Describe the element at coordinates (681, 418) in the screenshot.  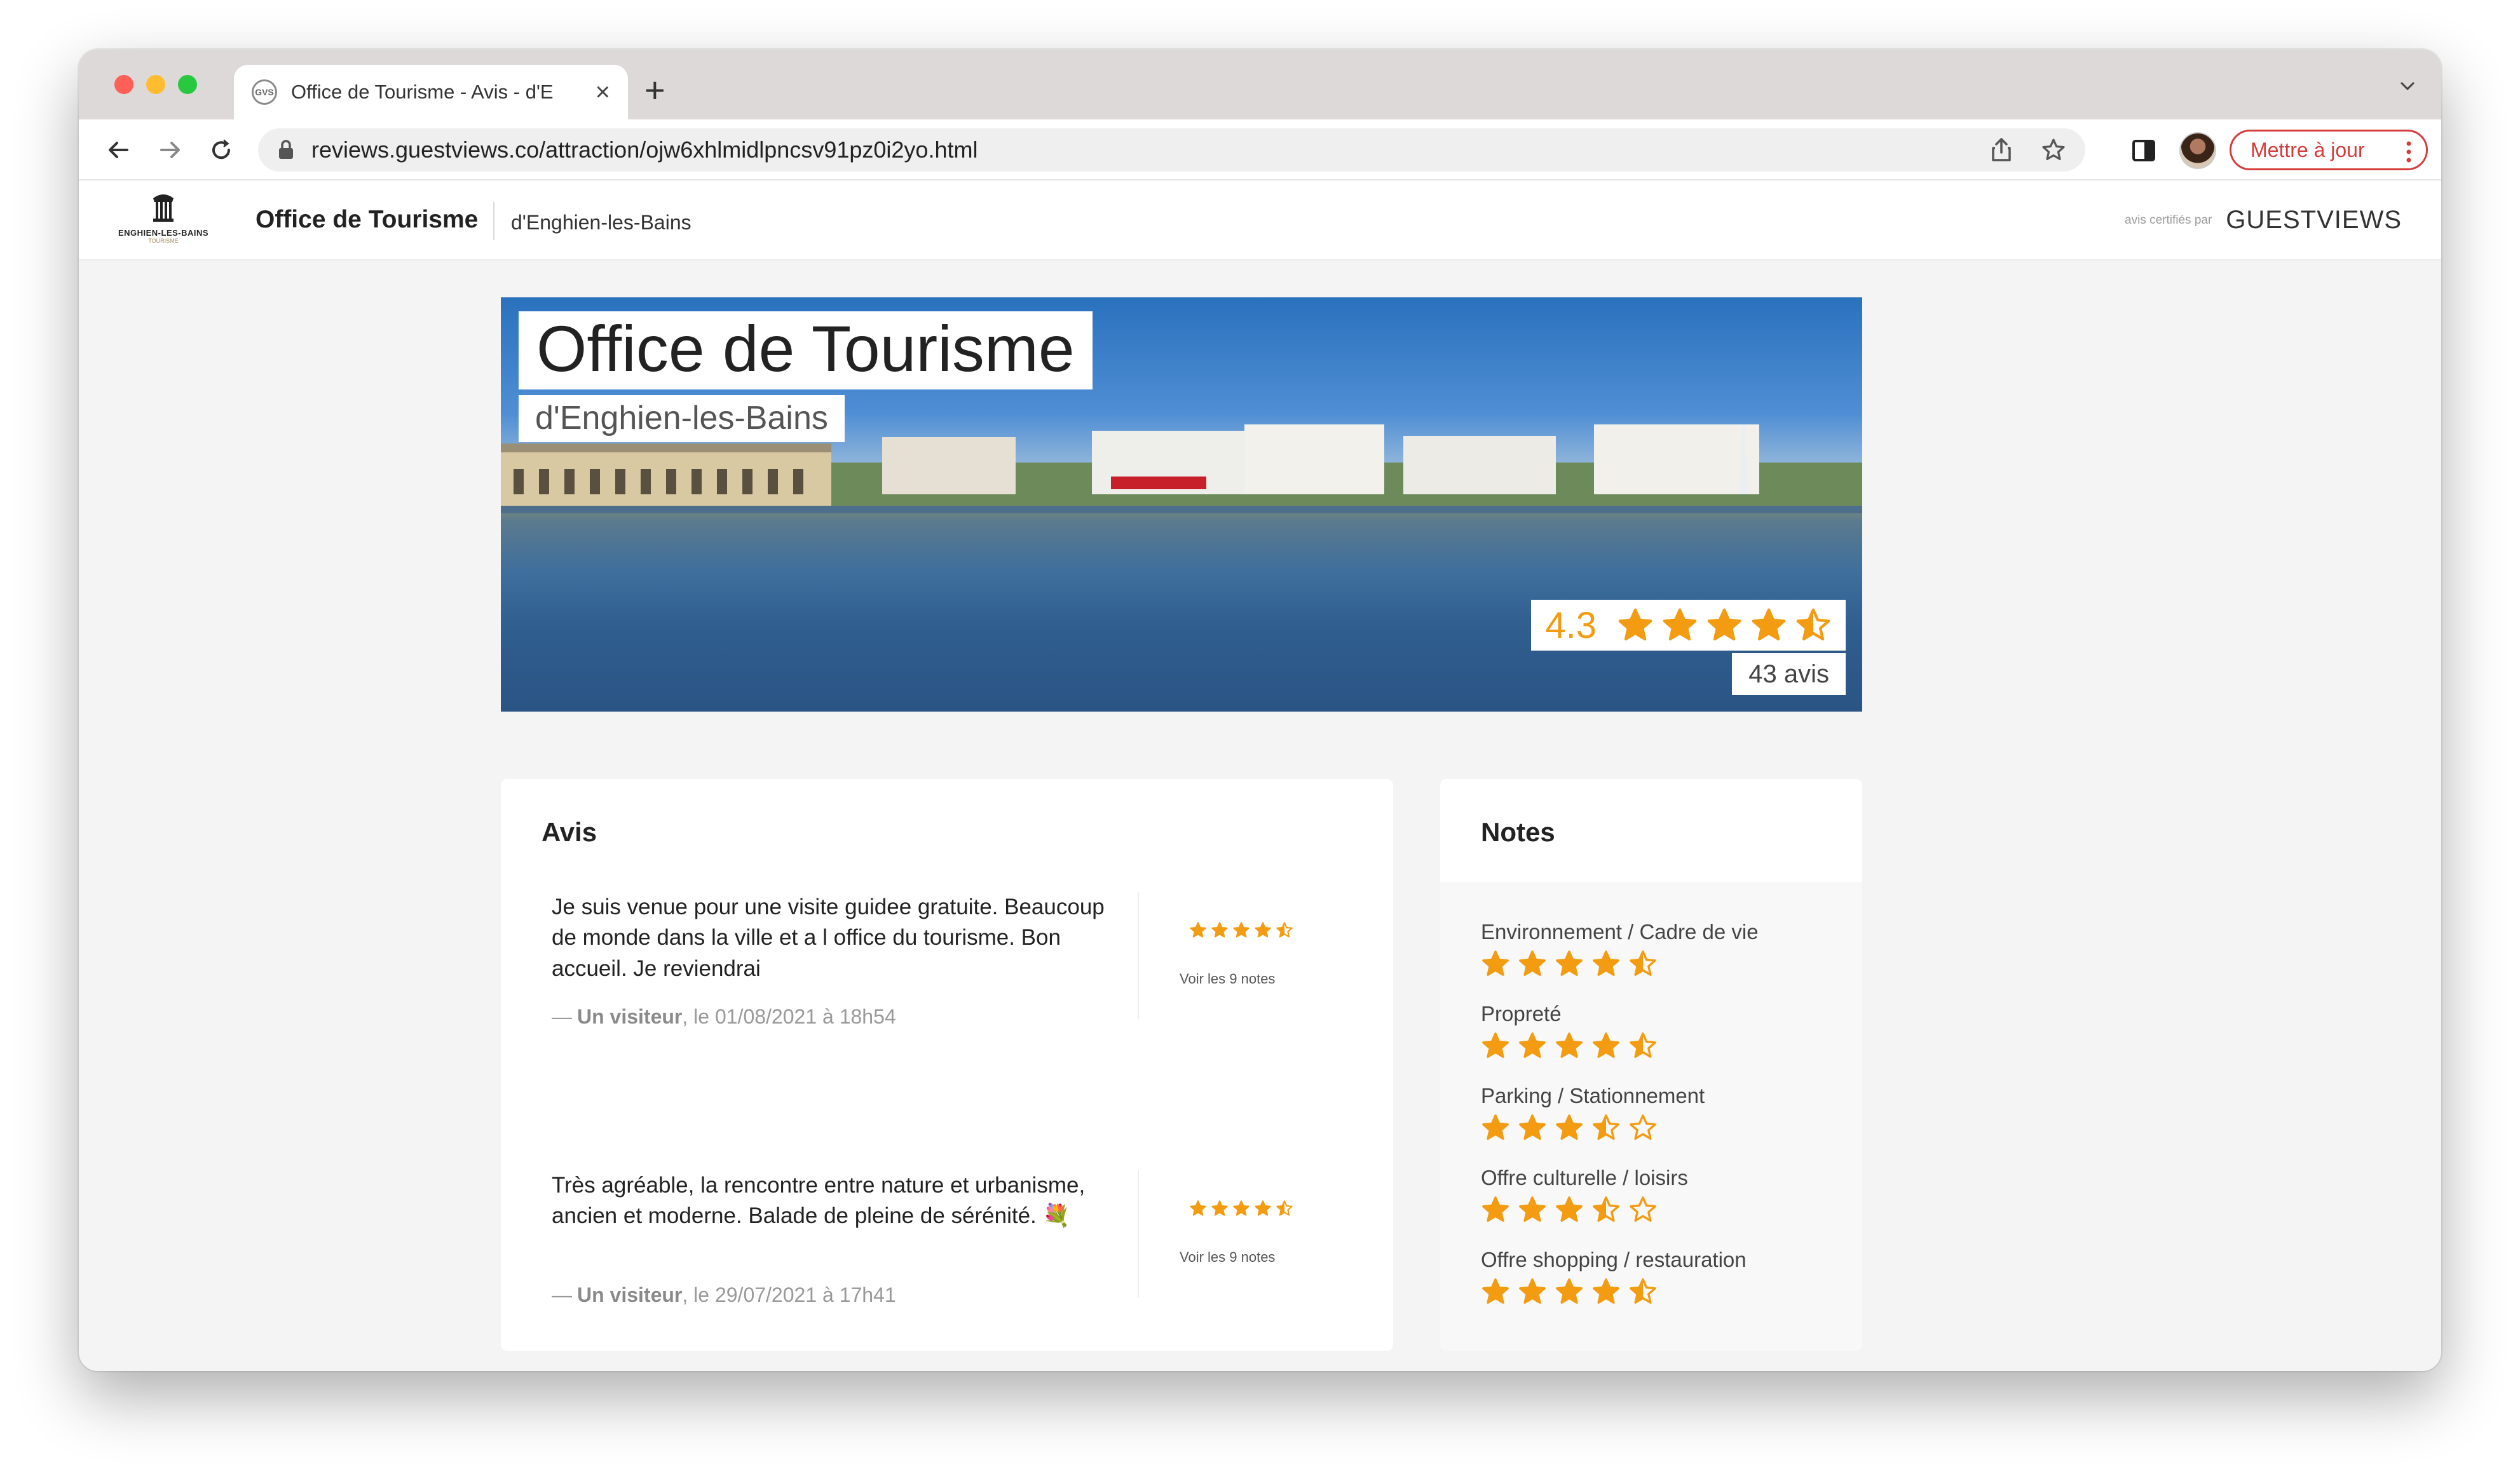
I see `hero-subtitle: d'Enghien-les-Bains` at that location.